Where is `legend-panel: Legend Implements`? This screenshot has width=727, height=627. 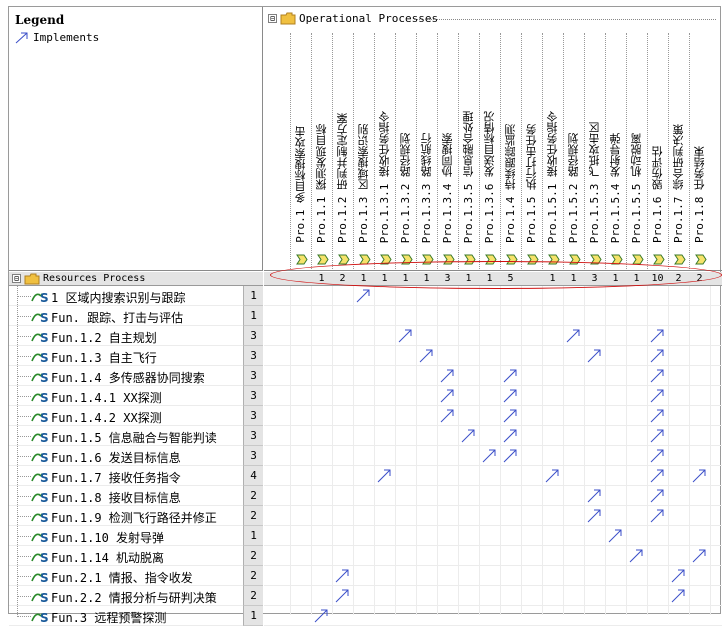
legend-panel: Legend Implements is located at coordinates (136, 139).